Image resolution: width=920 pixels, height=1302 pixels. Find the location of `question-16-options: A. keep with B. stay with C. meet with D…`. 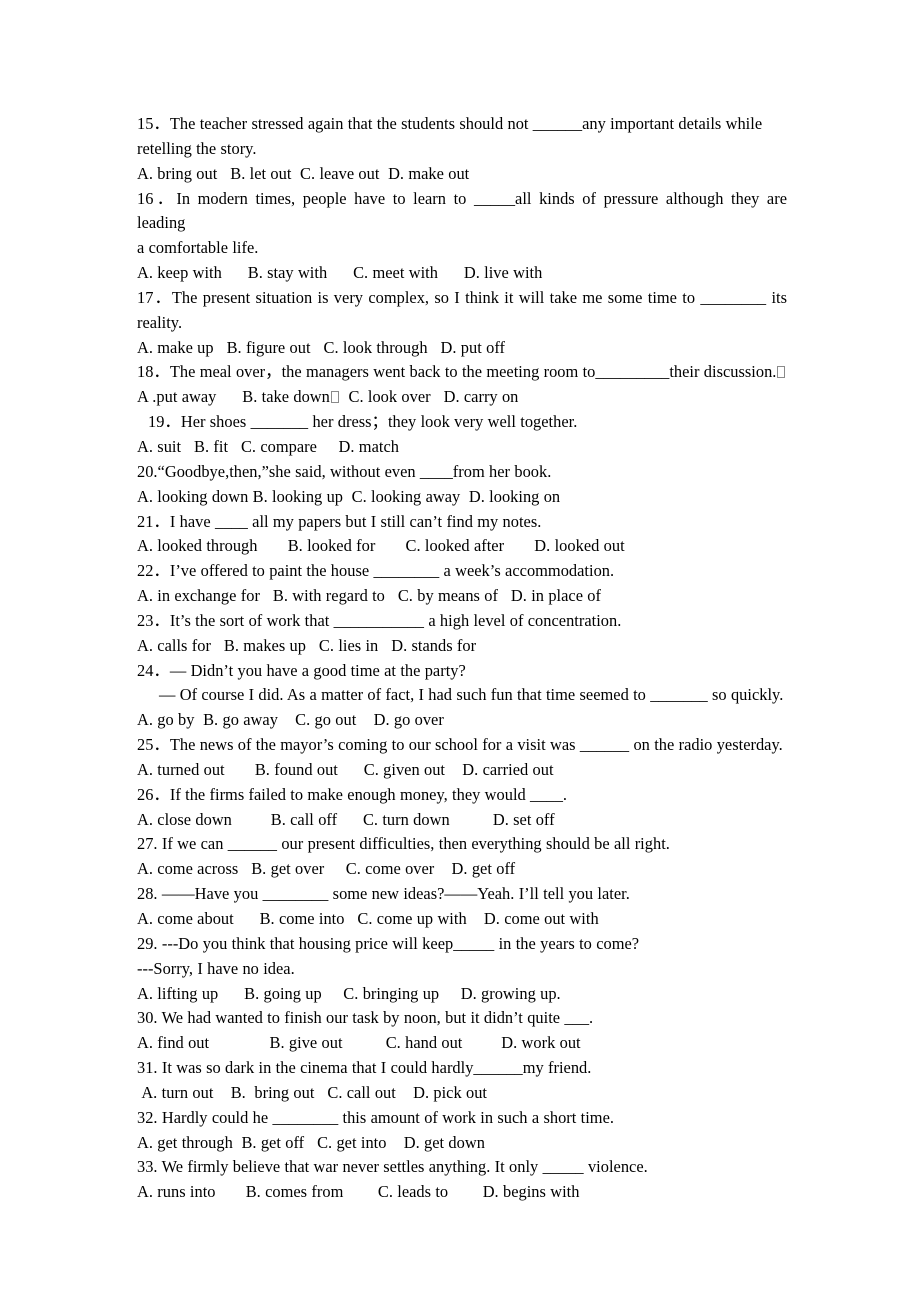

question-16-options: A. keep with B. stay with C. meet with D… is located at coordinates (340, 273).